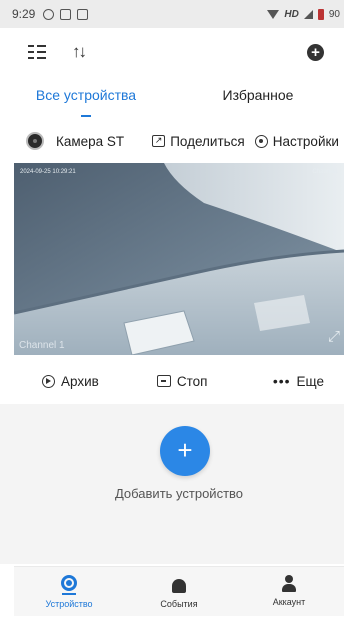  I want to click on stop-icon, so click(163, 381).